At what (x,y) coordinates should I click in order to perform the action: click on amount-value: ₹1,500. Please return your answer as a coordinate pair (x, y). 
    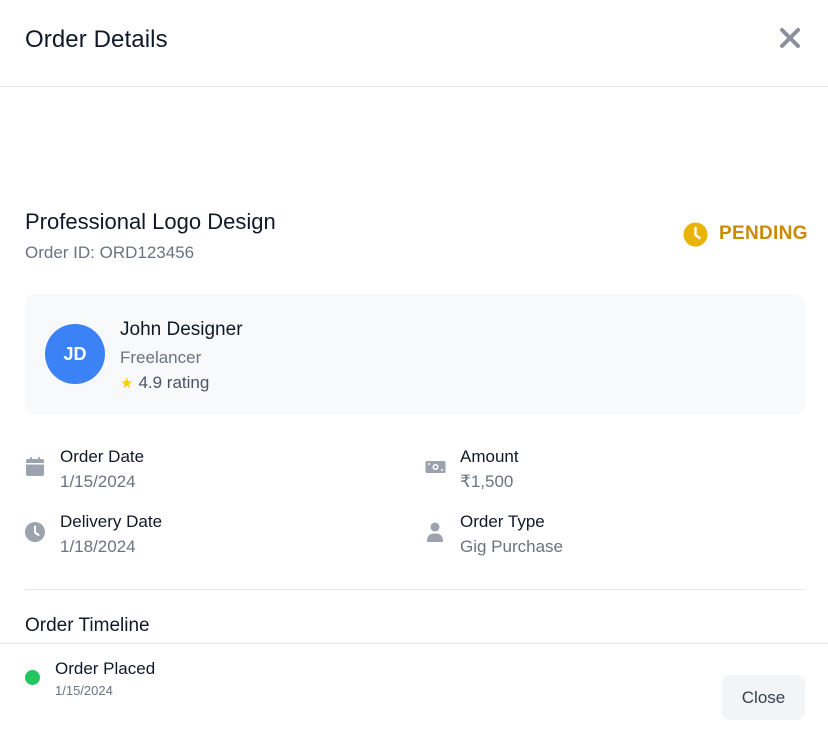
    Looking at the image, I should click on (487, 481).